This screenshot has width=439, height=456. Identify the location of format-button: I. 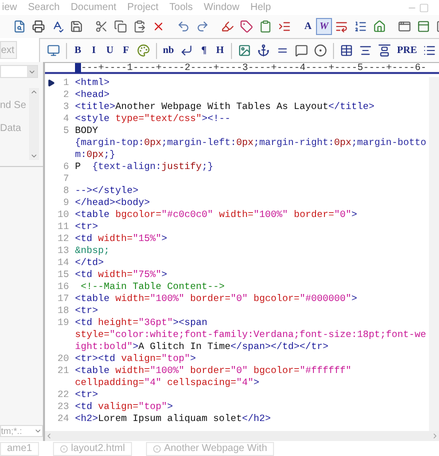
(94, 50).